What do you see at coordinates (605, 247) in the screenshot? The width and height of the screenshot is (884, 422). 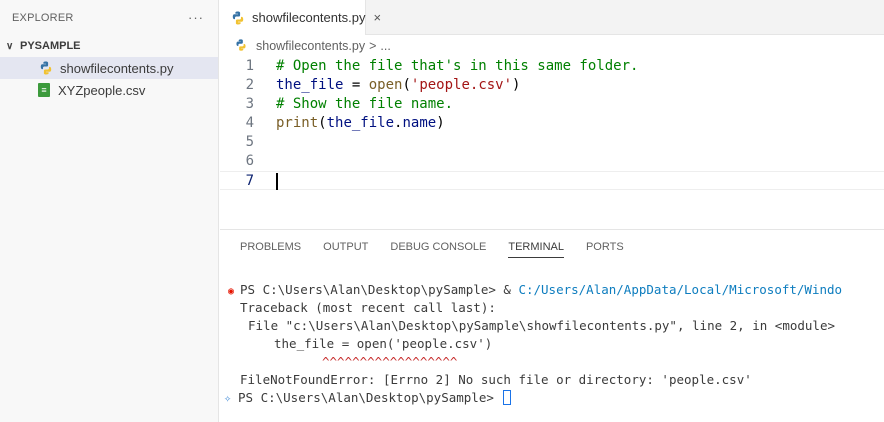 I see `tab-ports: PORTS` at bounding box center [605, 247].